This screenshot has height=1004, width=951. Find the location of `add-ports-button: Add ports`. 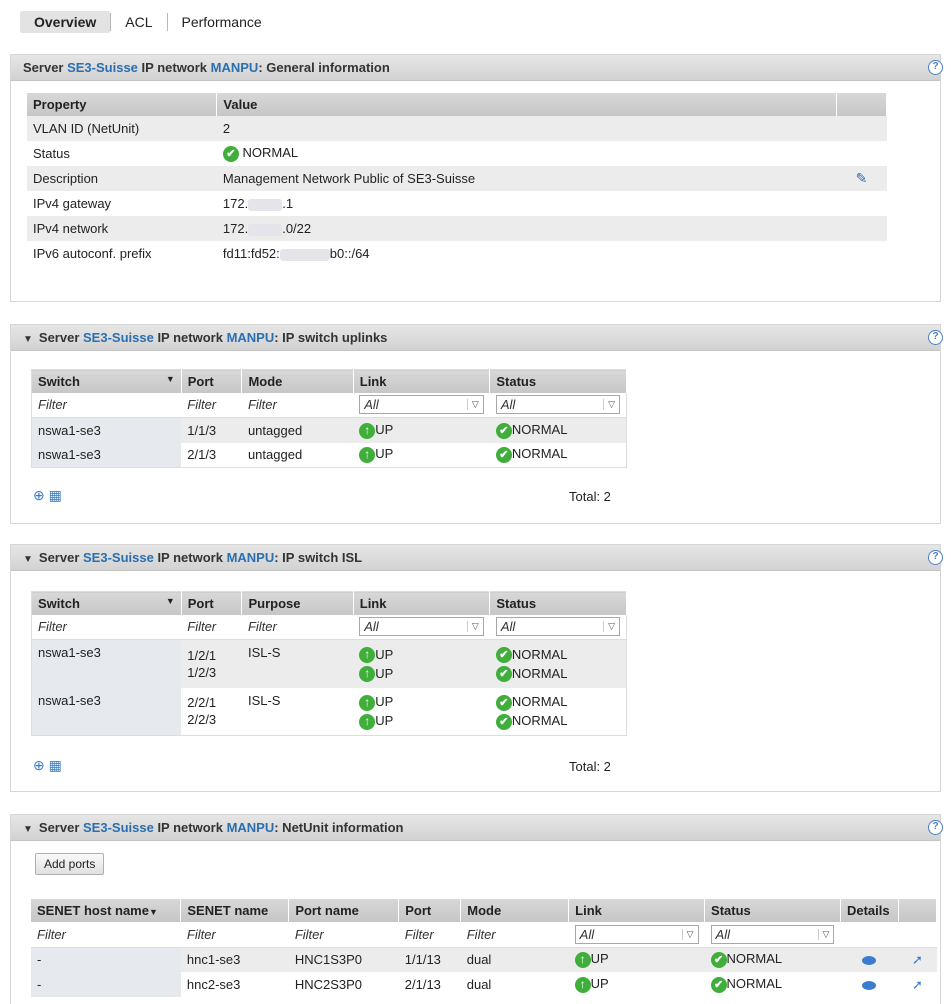

add-ports-button: Add ports is located at coordinates (70, 864).